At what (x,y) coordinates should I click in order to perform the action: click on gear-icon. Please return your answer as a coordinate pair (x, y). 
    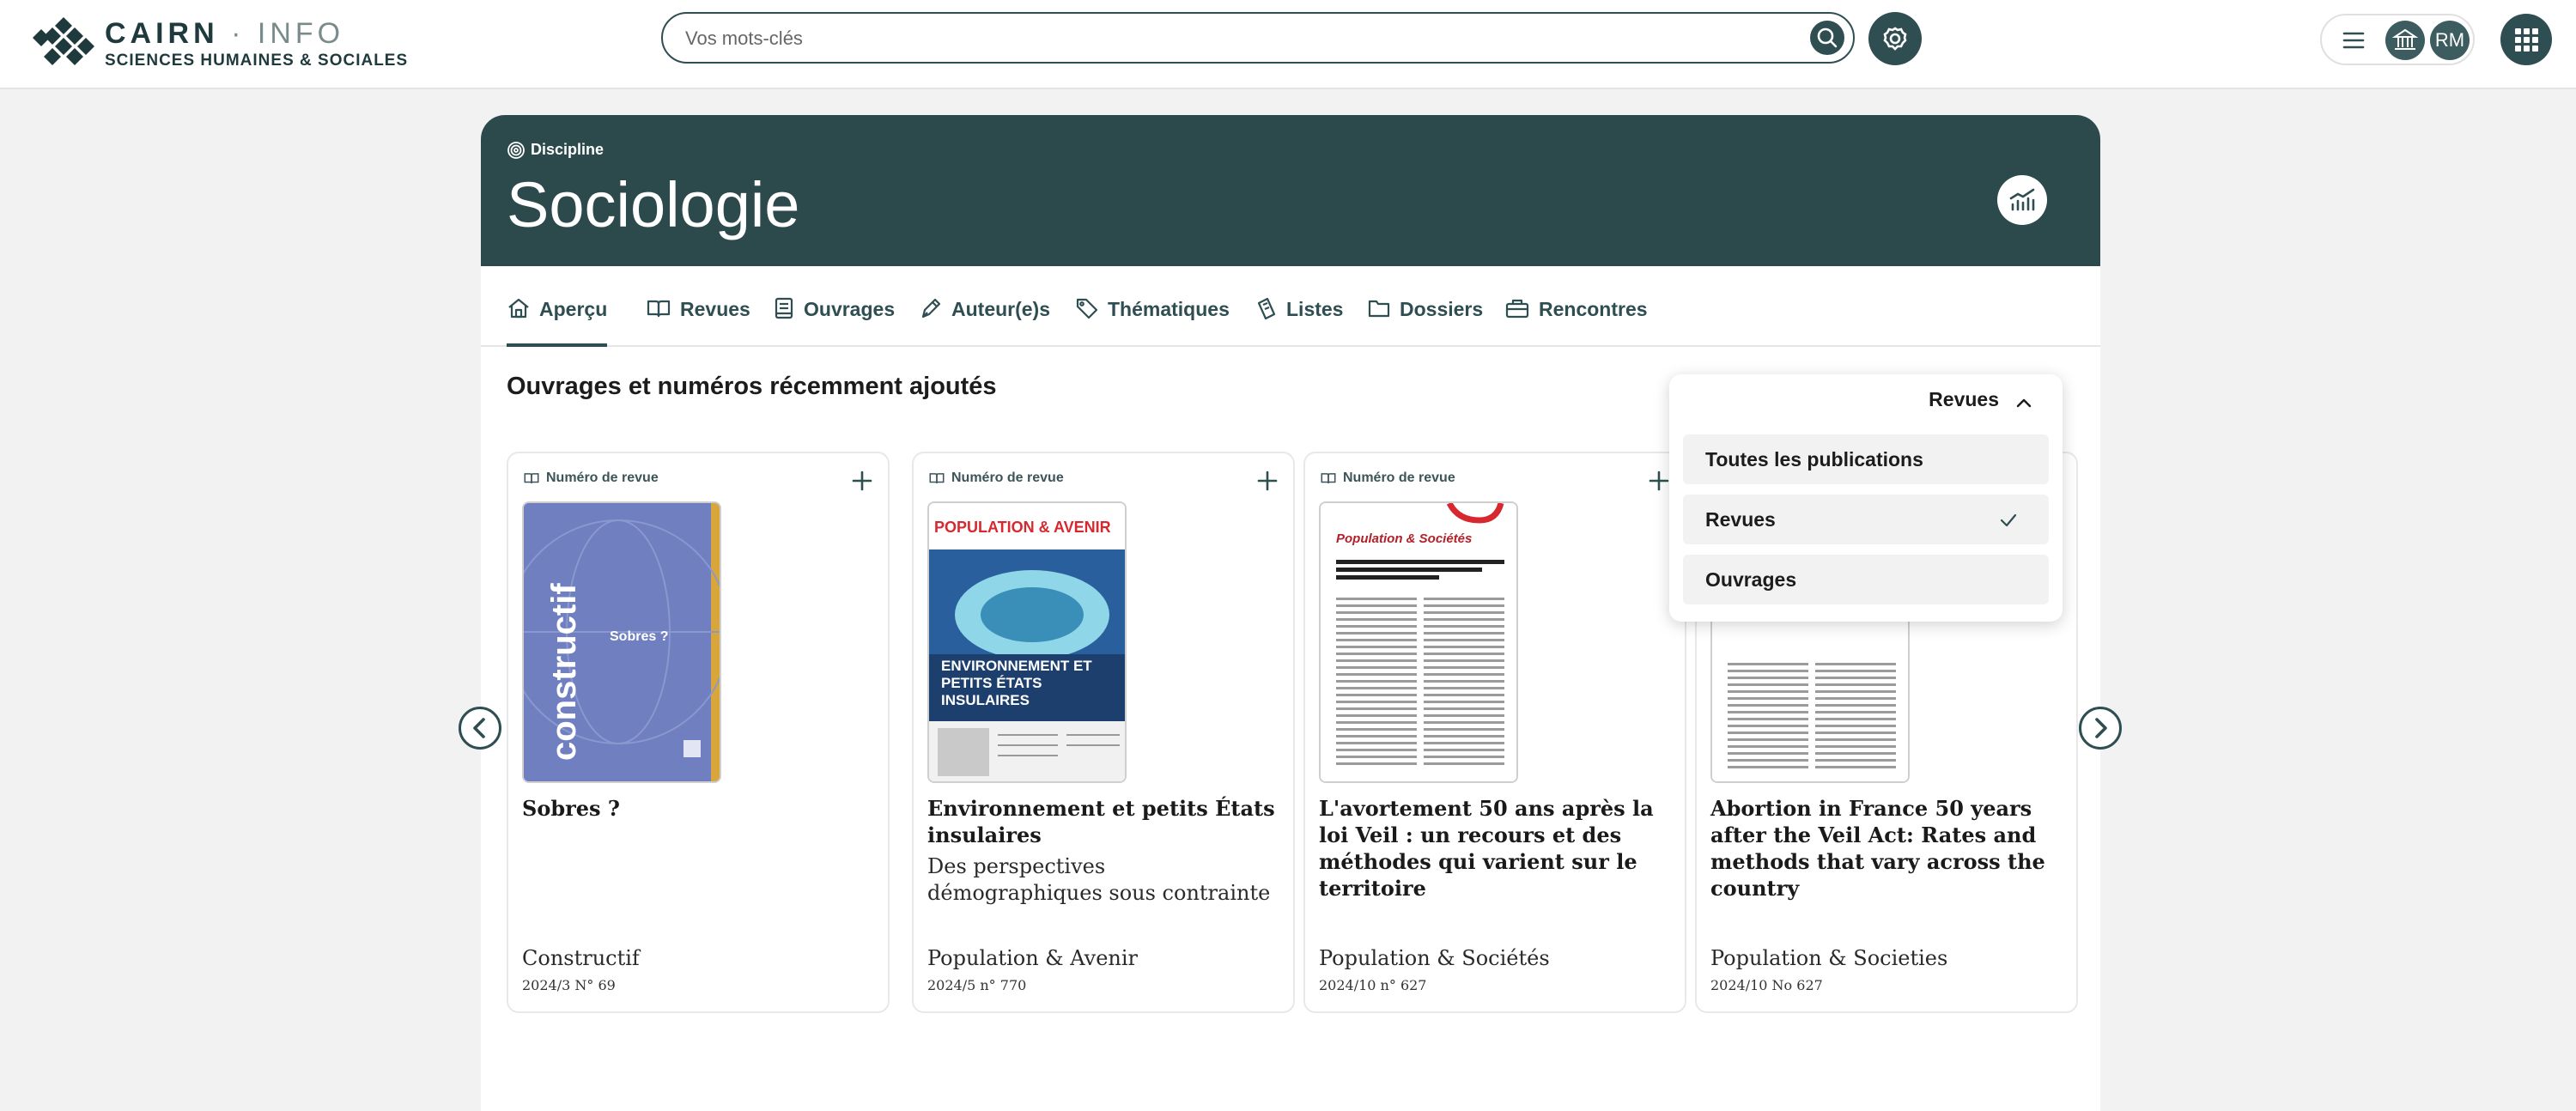
    Looking at the image, I should click on (1895, 39).